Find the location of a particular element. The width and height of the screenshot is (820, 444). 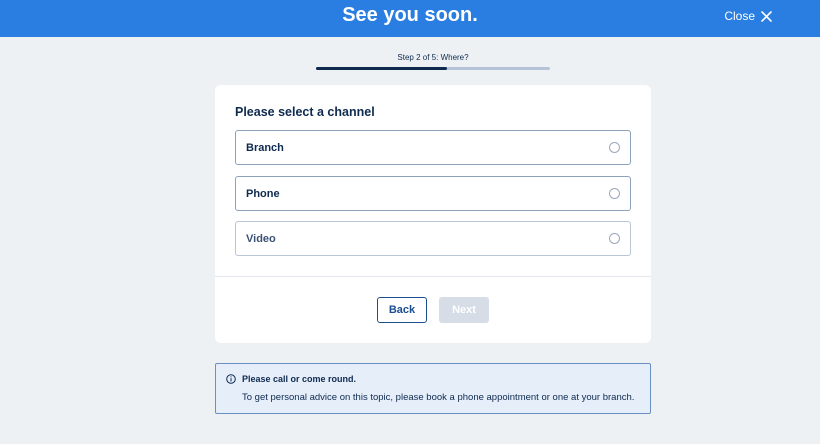

page-title: See you soon. is located at coordinates (410, 15).